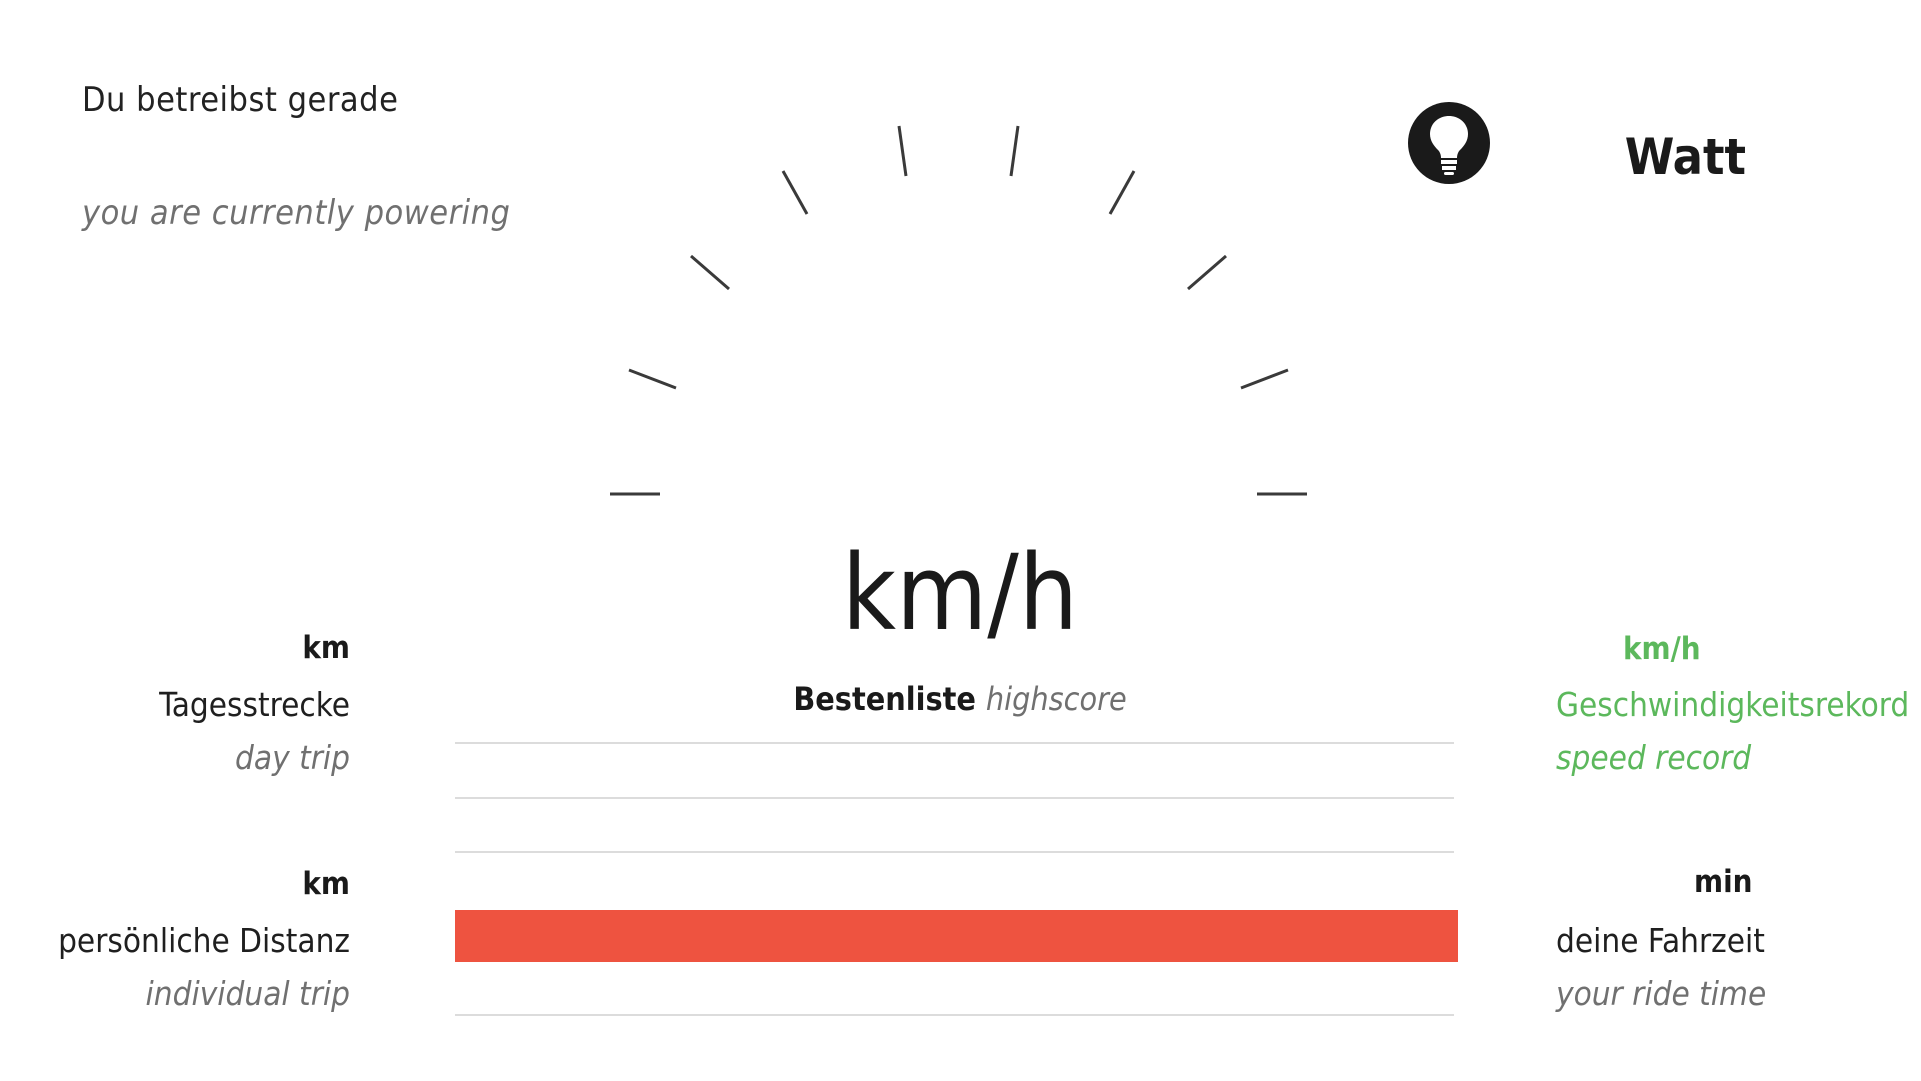 Image resolution: width=1921 pixels, height=1081 pixels. Describe the element at coordinates (204, 940) in the screenshot. I see `individual-trip-label-de: persönliche Distanz` at that location.